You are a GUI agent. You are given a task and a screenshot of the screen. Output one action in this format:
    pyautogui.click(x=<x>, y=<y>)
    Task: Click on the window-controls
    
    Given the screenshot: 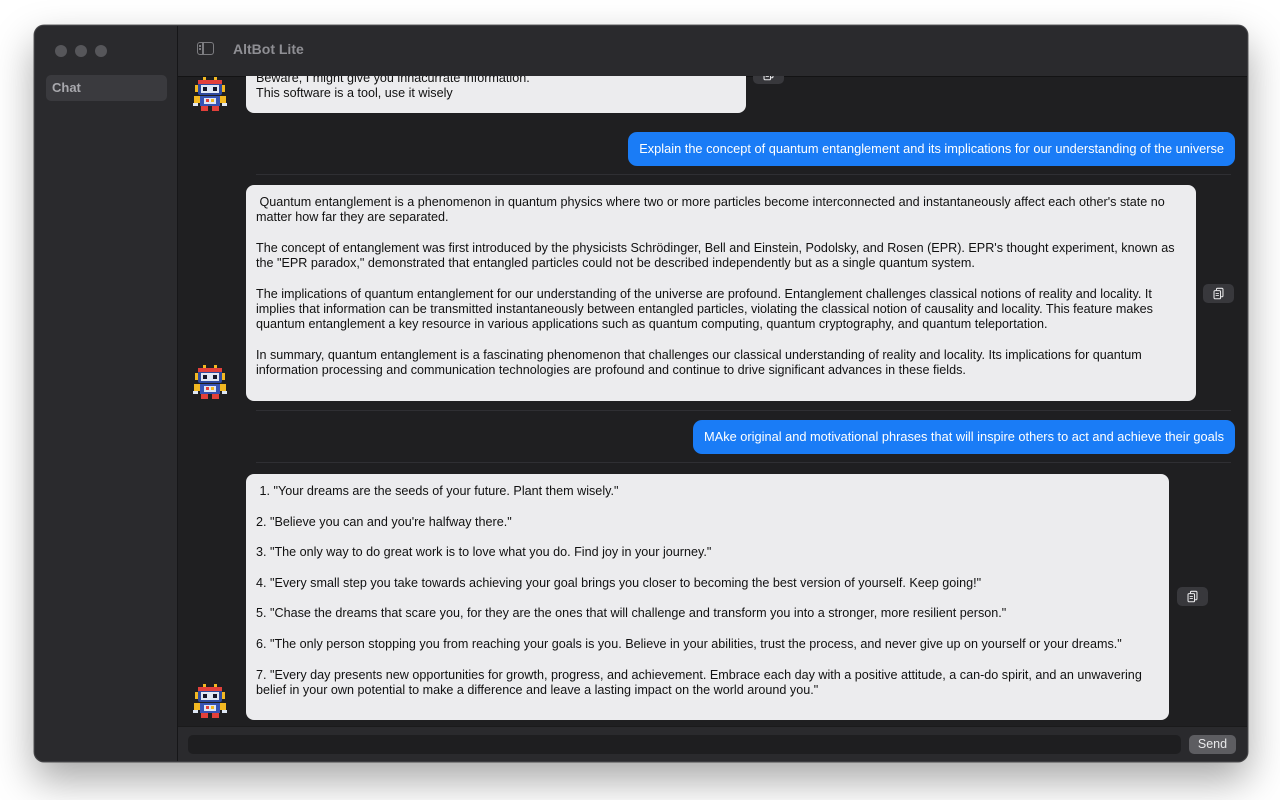 What is the action you would take?
    pyautogui.click(x=81, y=51)
    